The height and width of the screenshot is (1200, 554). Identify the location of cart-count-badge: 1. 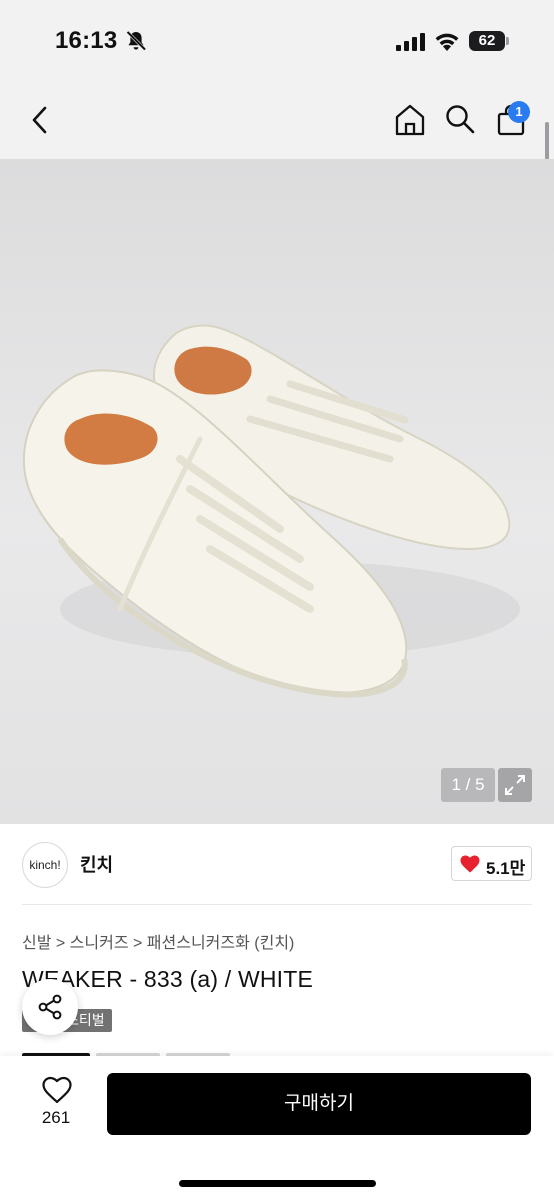
(519, 112).